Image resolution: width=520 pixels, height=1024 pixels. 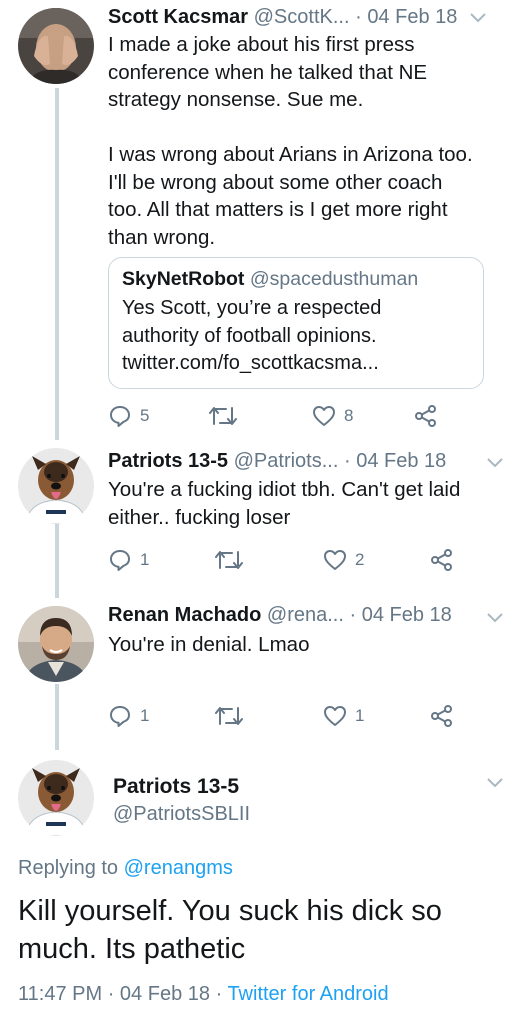 What do you see at coordinates (307, 994) in the screenshot?
I see `tweet-source: Twitter for Android` at bounding box center [307, 994].